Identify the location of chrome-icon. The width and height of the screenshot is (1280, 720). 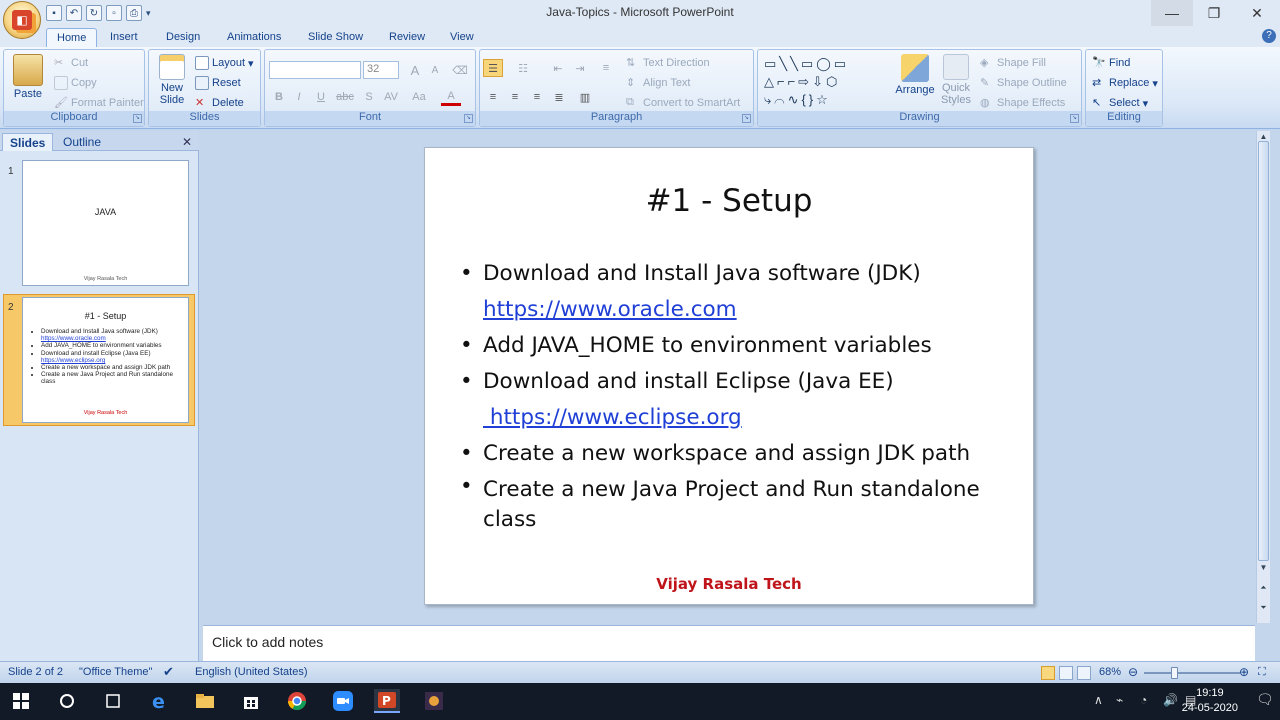
(297, 701).